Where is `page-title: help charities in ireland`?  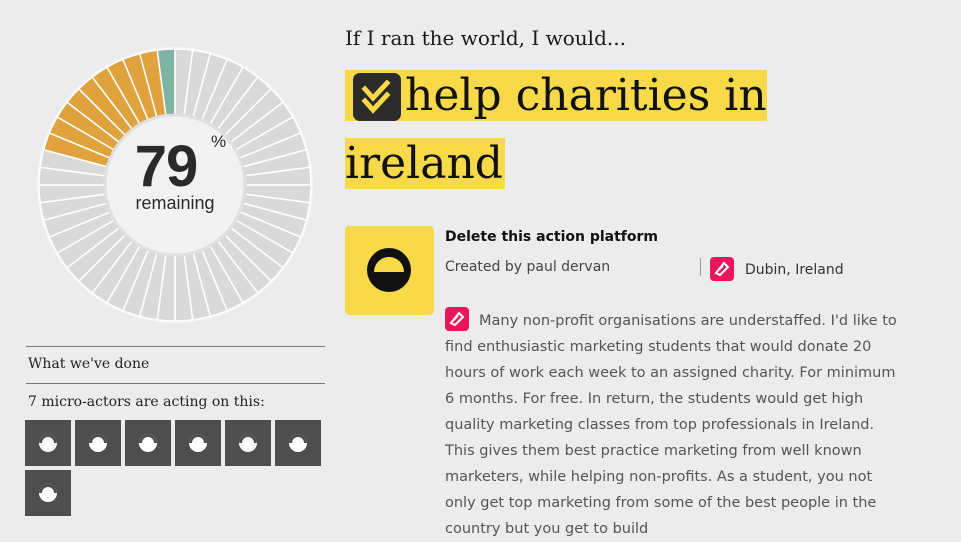 page-title: help charities in ireland is located at coordinates (580, 130).